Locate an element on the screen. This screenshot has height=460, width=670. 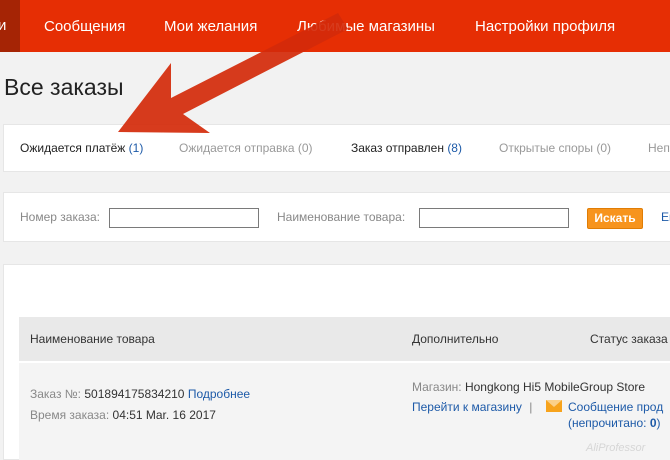
order-number-label: Номер заказа: is located at coordinates (60, 217).